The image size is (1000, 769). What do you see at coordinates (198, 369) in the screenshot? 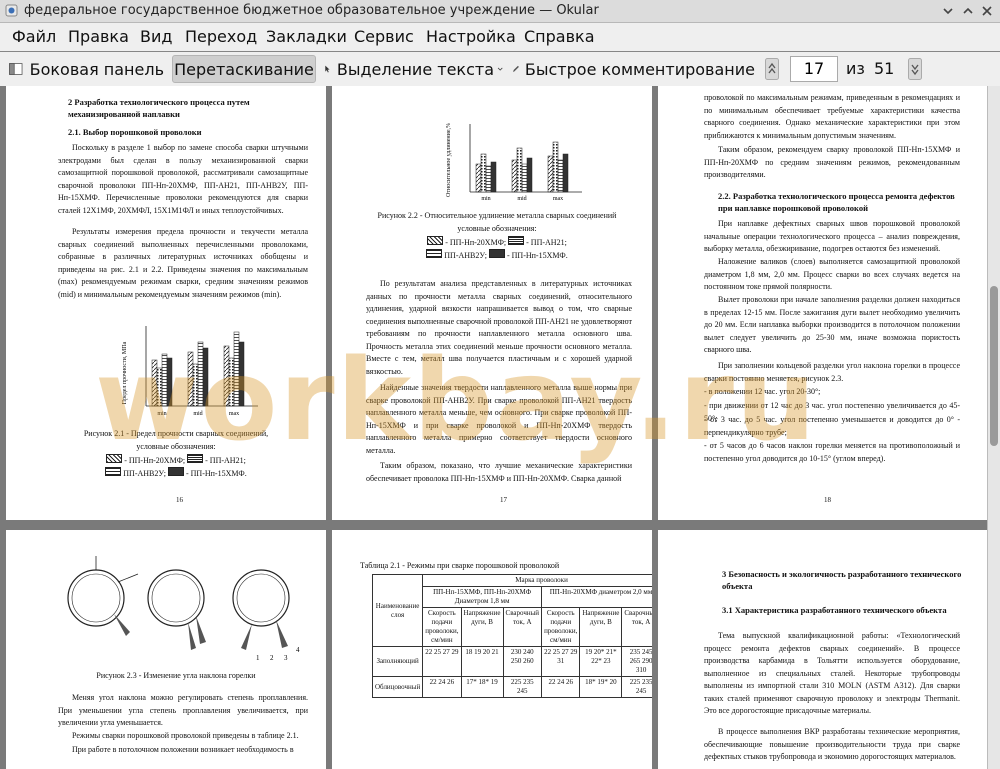
I see `page16-chart-bars` at bounding box center [198, 369].